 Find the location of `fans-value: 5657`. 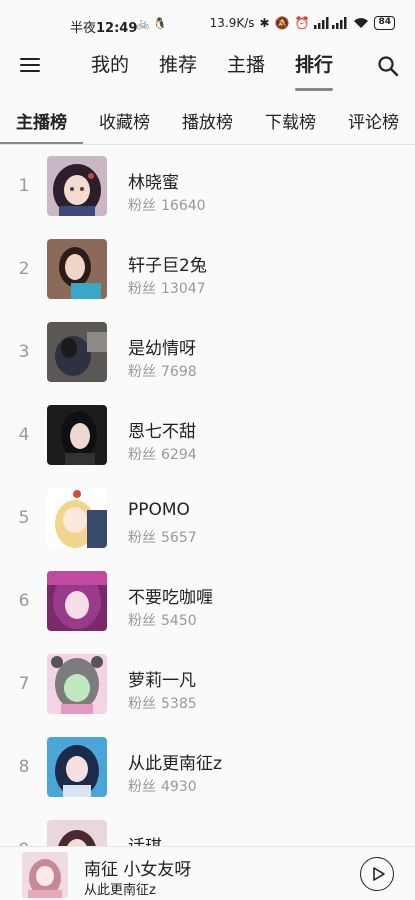

fans-value: 5657 is located at coordinates (179, 538).